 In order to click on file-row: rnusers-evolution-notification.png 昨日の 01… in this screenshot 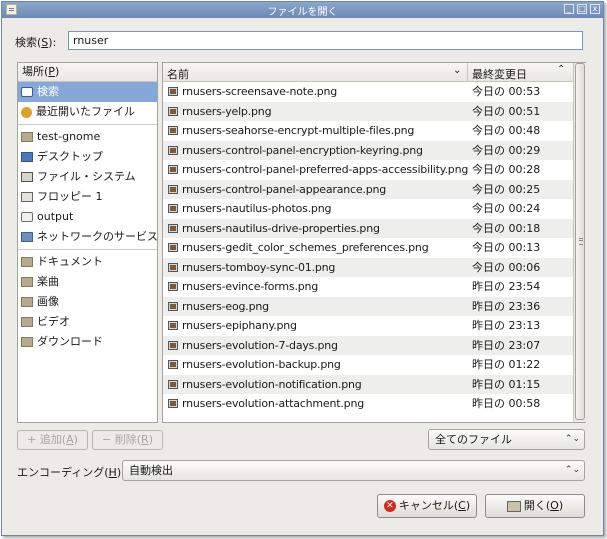, I will do `click(368, 384)`.